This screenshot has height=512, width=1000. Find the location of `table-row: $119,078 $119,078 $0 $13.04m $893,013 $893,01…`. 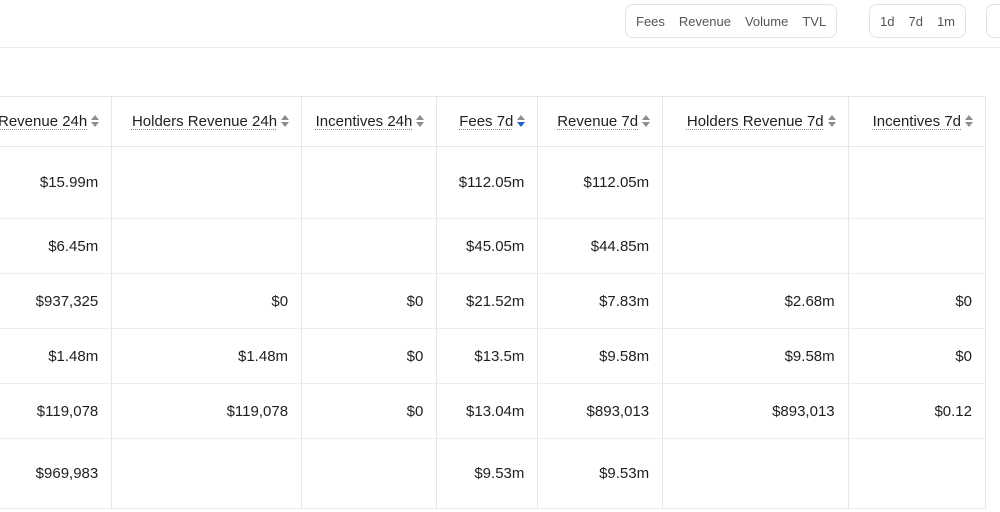

table-row: $119,078 $119,078 $0 $13.04m $893,013 $893,01… is located at coordinates (493, 411).